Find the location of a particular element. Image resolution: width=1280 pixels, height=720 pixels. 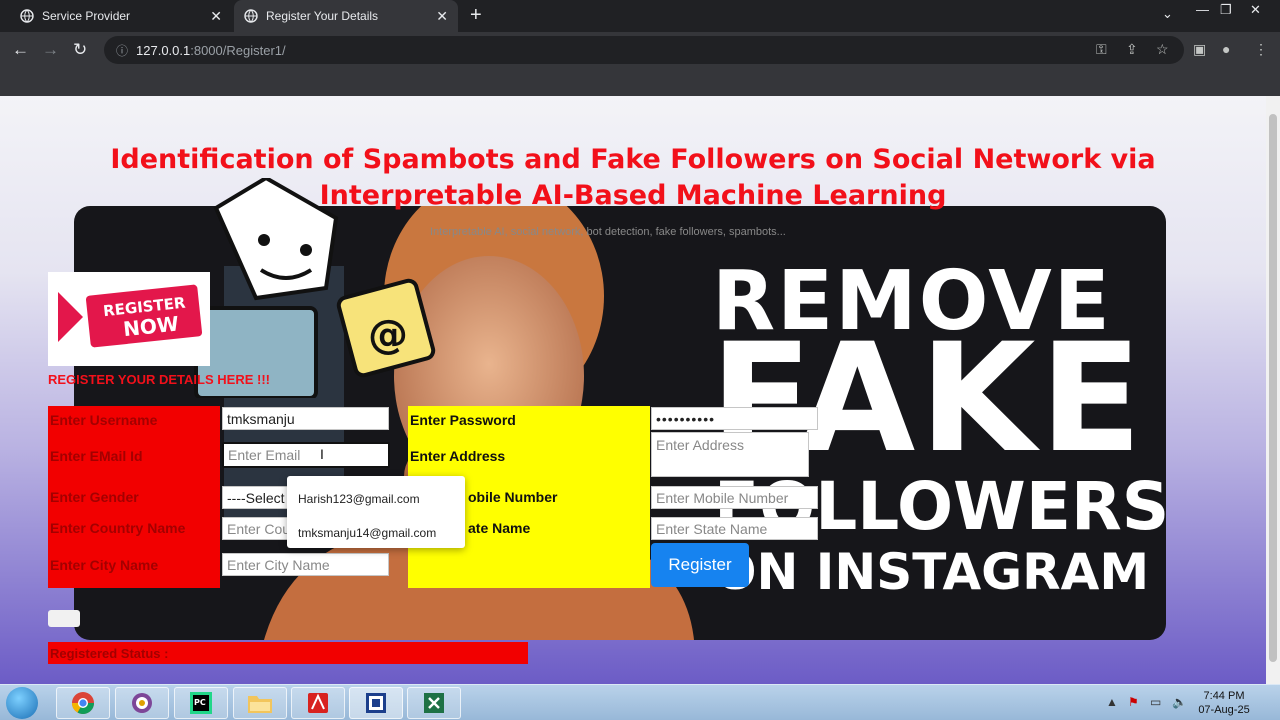

side-panel-icon: ▣ is located at coordinates (1199, 49).